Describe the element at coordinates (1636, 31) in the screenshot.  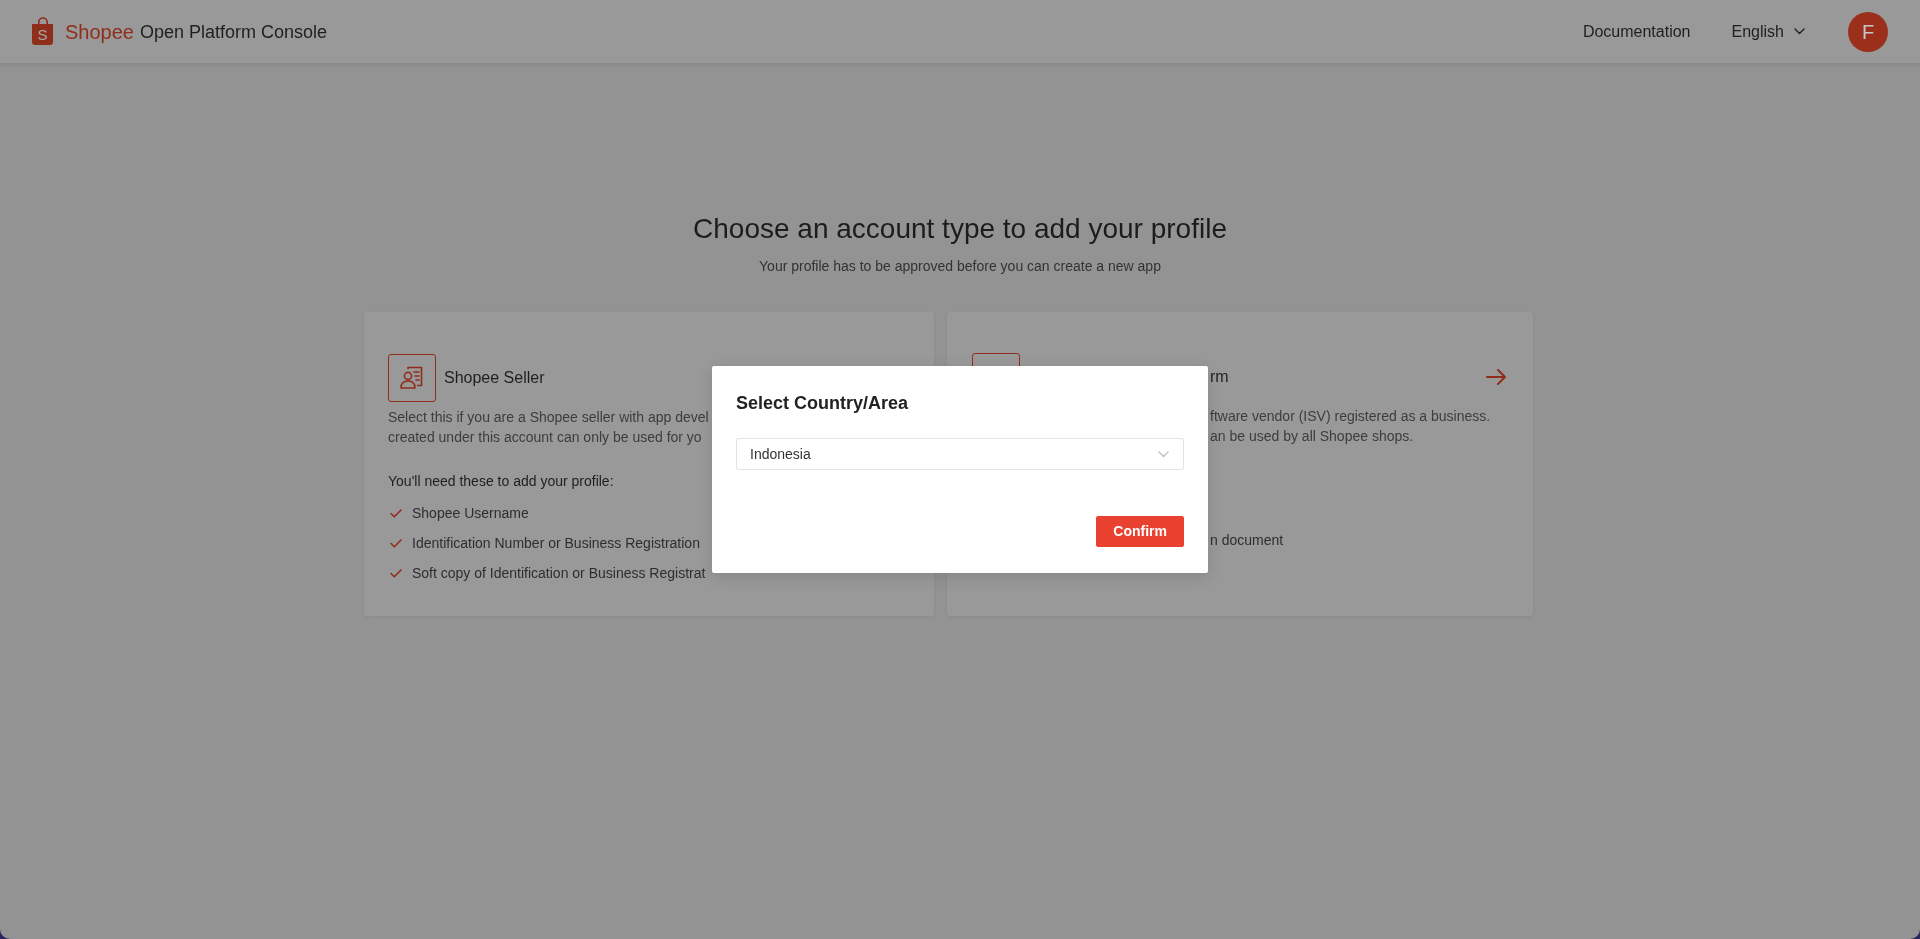
I see `documentation-link: Documentation` at that location.